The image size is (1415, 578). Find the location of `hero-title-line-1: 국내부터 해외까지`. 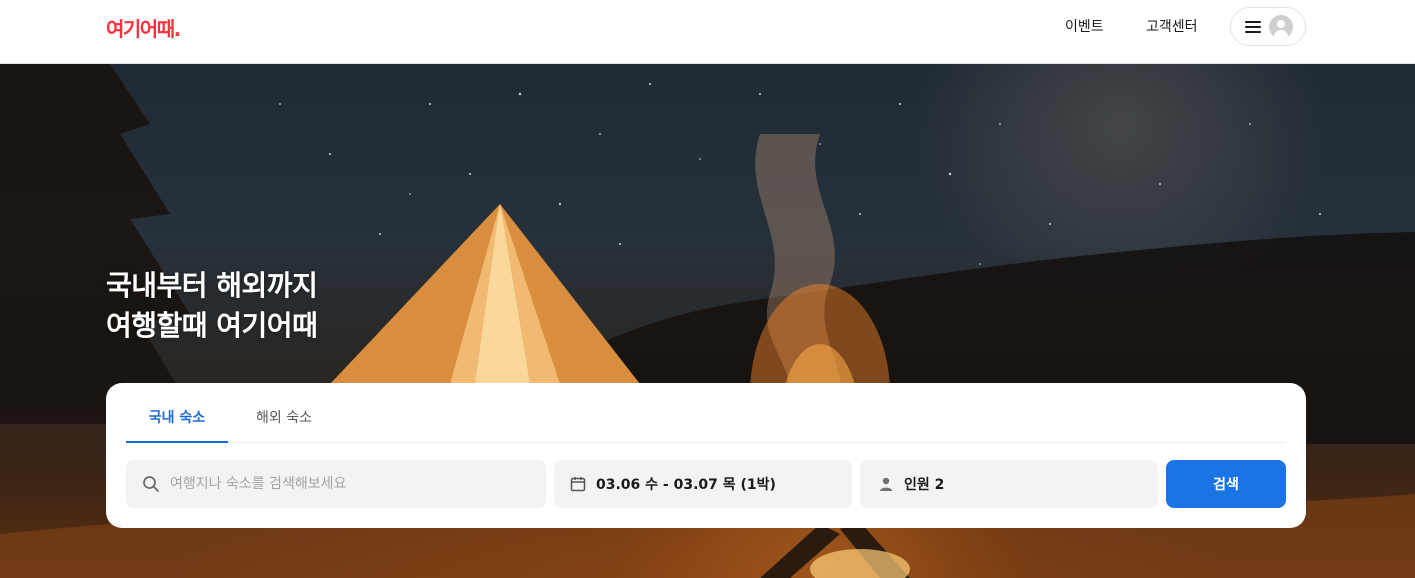

hero-title-line-1: 국내부터 해외까지 is located at coordinates (212, 285).